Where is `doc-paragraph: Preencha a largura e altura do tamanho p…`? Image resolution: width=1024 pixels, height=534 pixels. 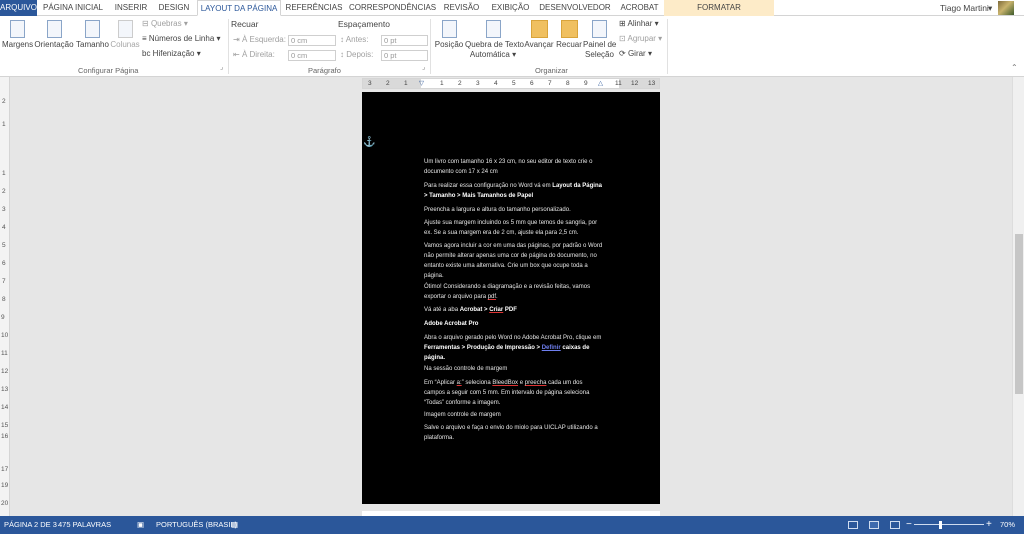 doc-paragraph: Preencha a largura e altura do tamanho p… is located at coordinates (514, 210).